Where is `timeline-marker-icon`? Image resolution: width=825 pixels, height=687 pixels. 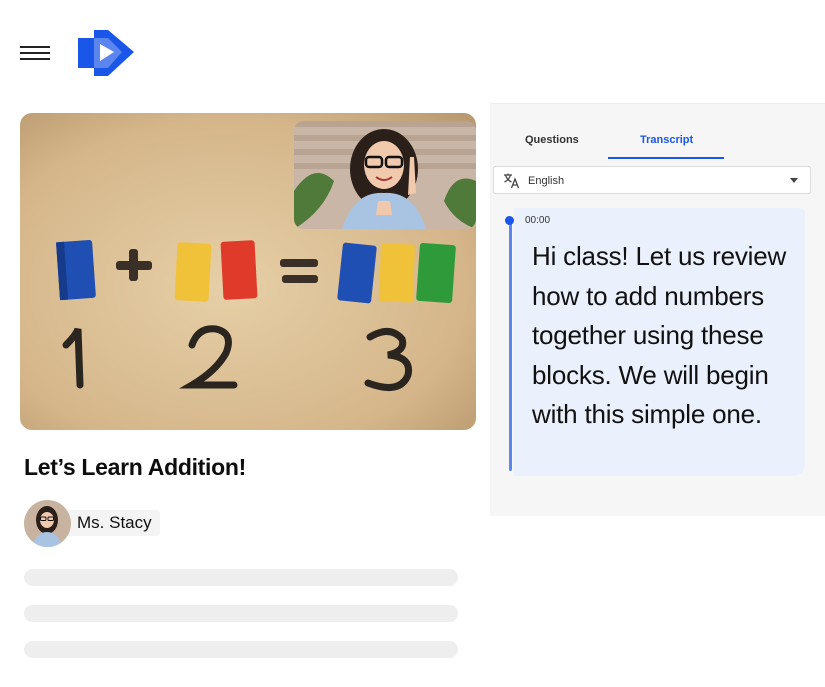 timeline-marker-icon is located at coordinates (509, 220).